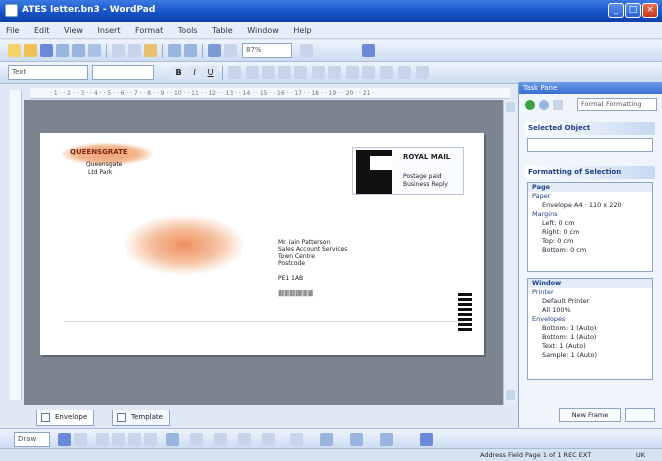 The height and width of the screenshot is (461, 662). What do you see at coordinates (16, 245) in the screenshot?
I see `vertical-ruler` at bounding box center [16, 245].